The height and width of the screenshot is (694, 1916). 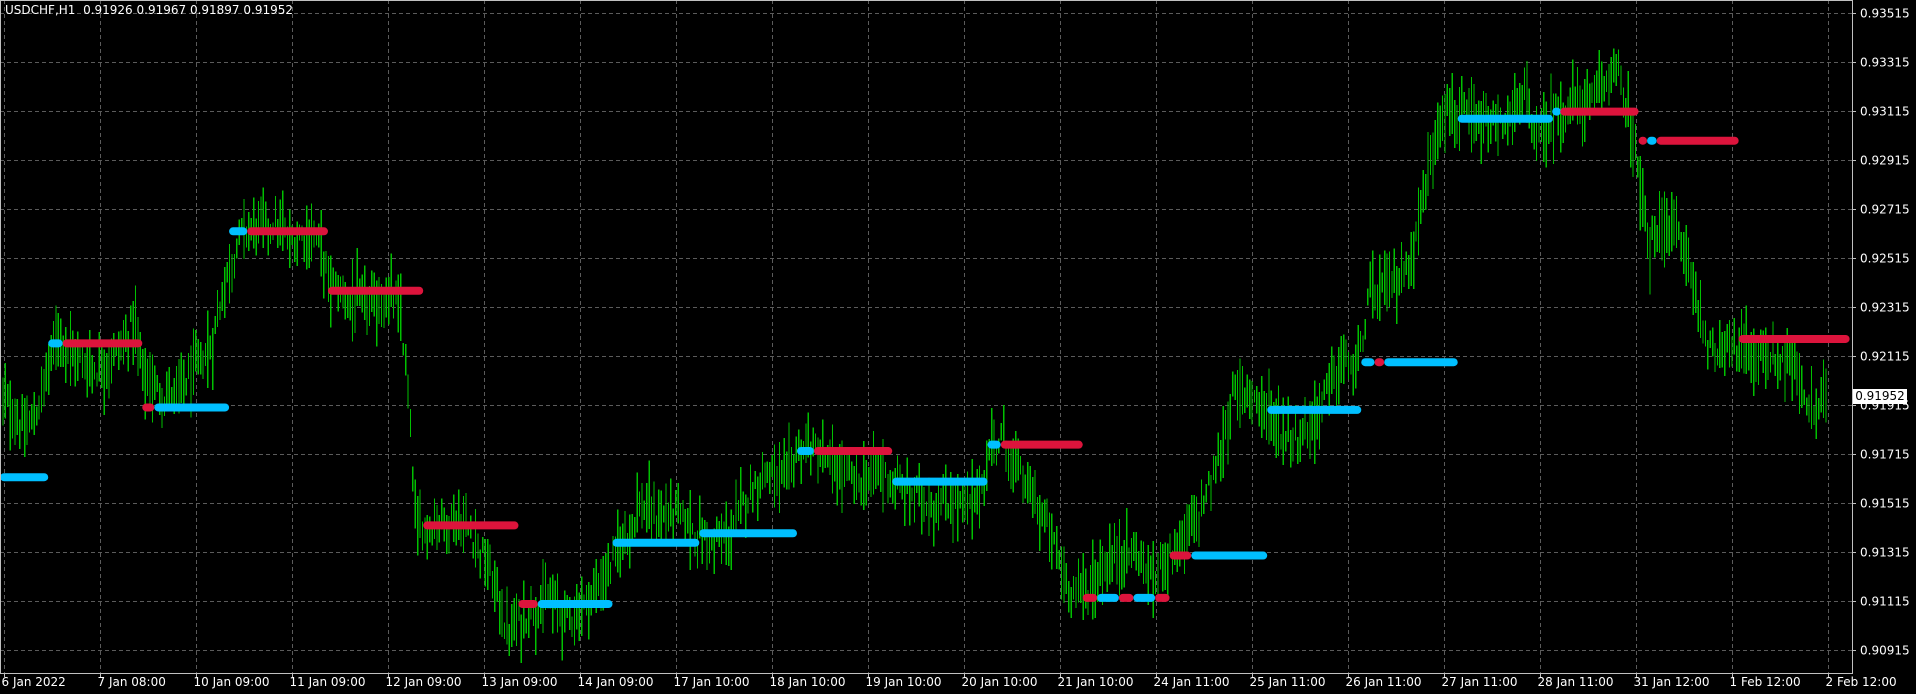 I want to click on x-tick-label: 7 Jan 08:00, so click(x=132, y=682).